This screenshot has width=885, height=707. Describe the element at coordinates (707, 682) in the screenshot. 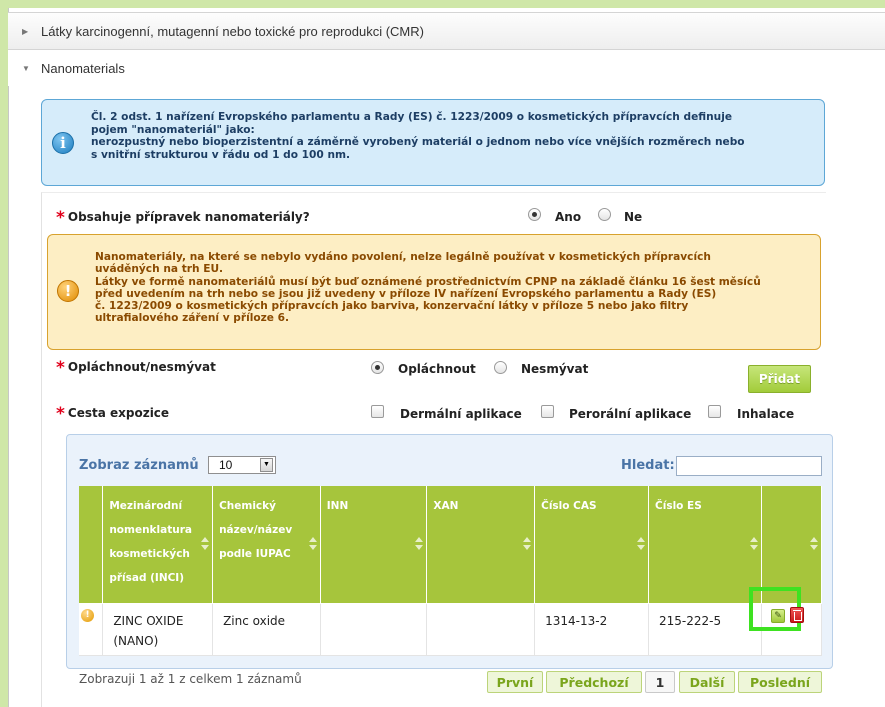

I see `pagination-next: Další` at that location.